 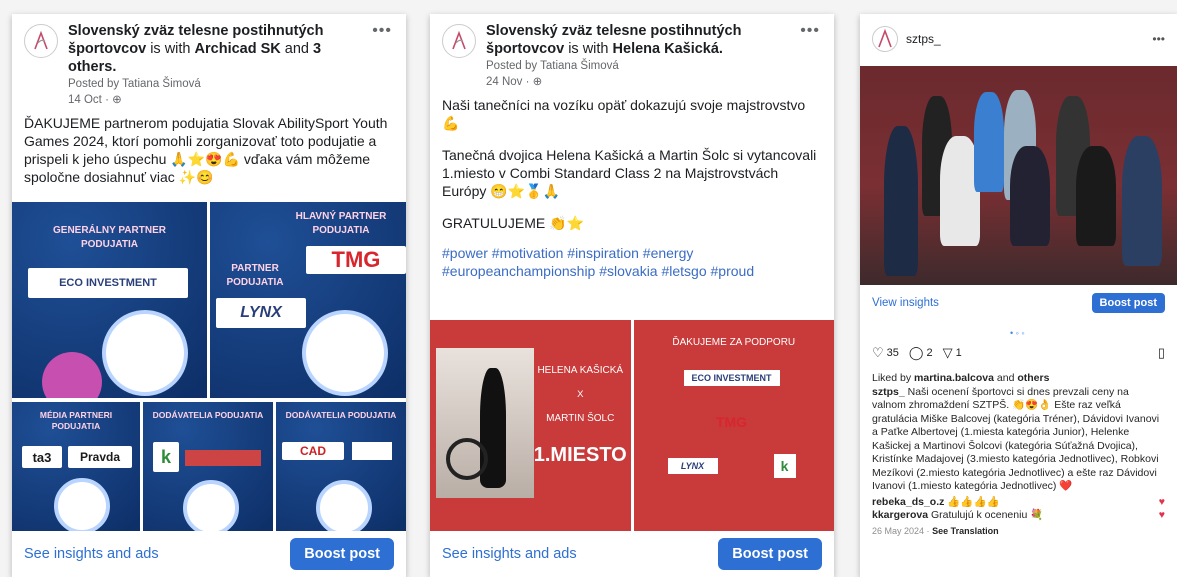 I want to click on heart-icon: ♡, so click(x=878, y=353).